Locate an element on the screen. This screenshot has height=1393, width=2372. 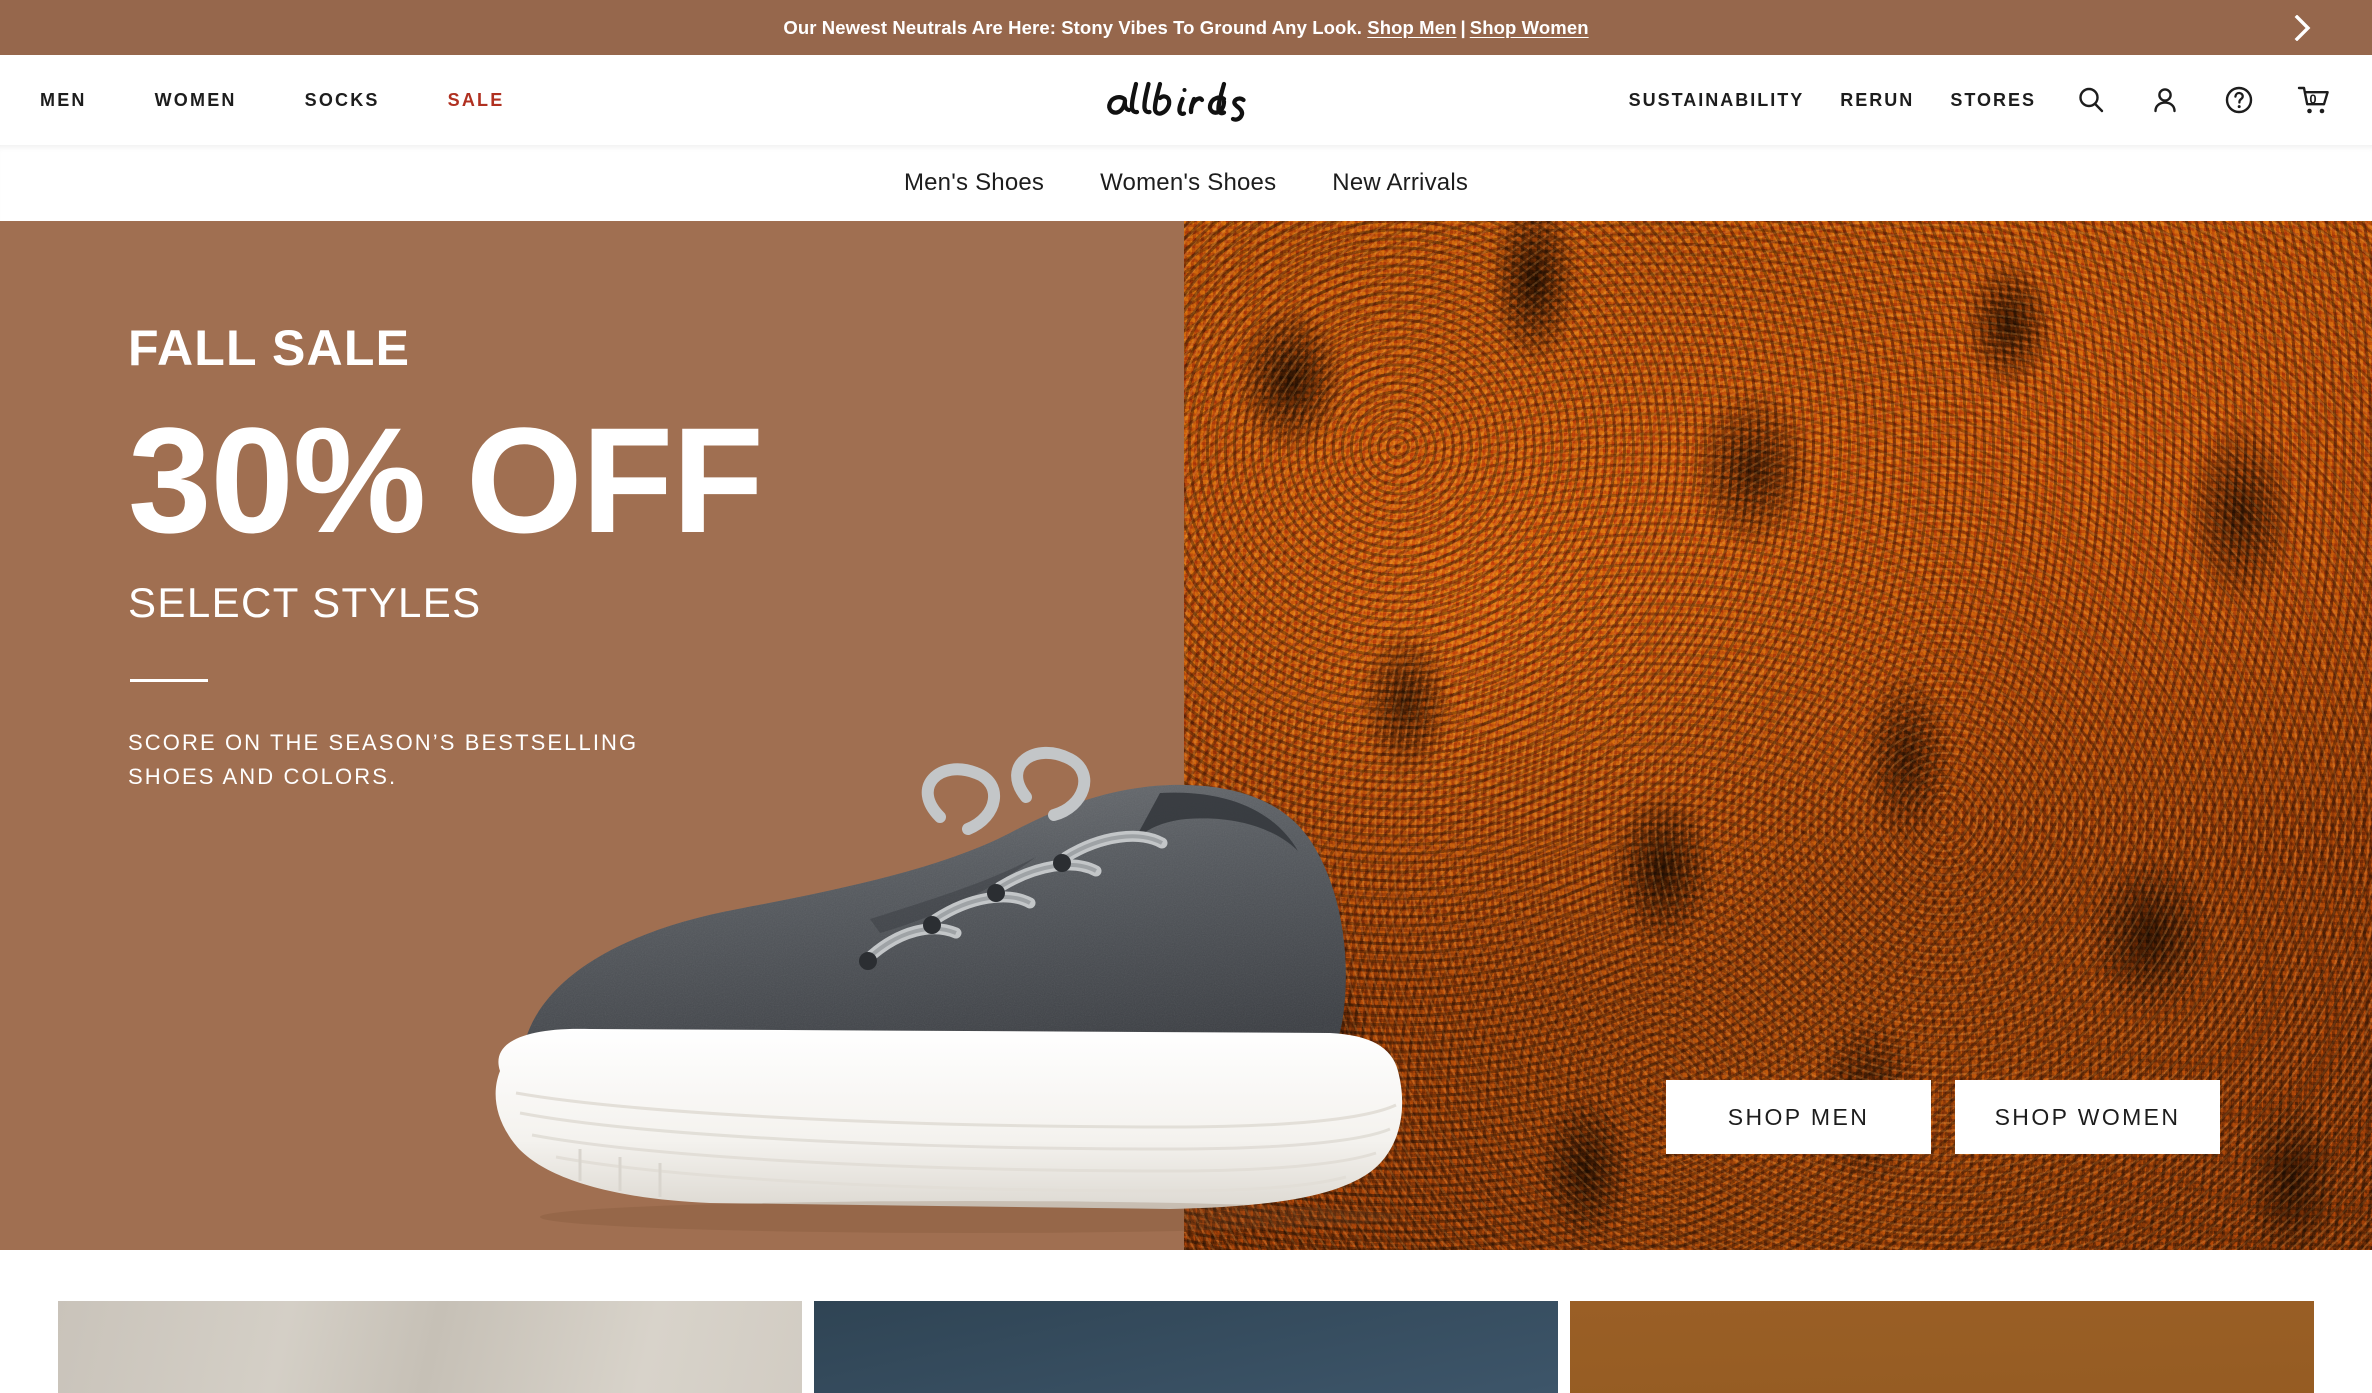
hero-headline: 30% OFF is located at coordinates (446, 480).